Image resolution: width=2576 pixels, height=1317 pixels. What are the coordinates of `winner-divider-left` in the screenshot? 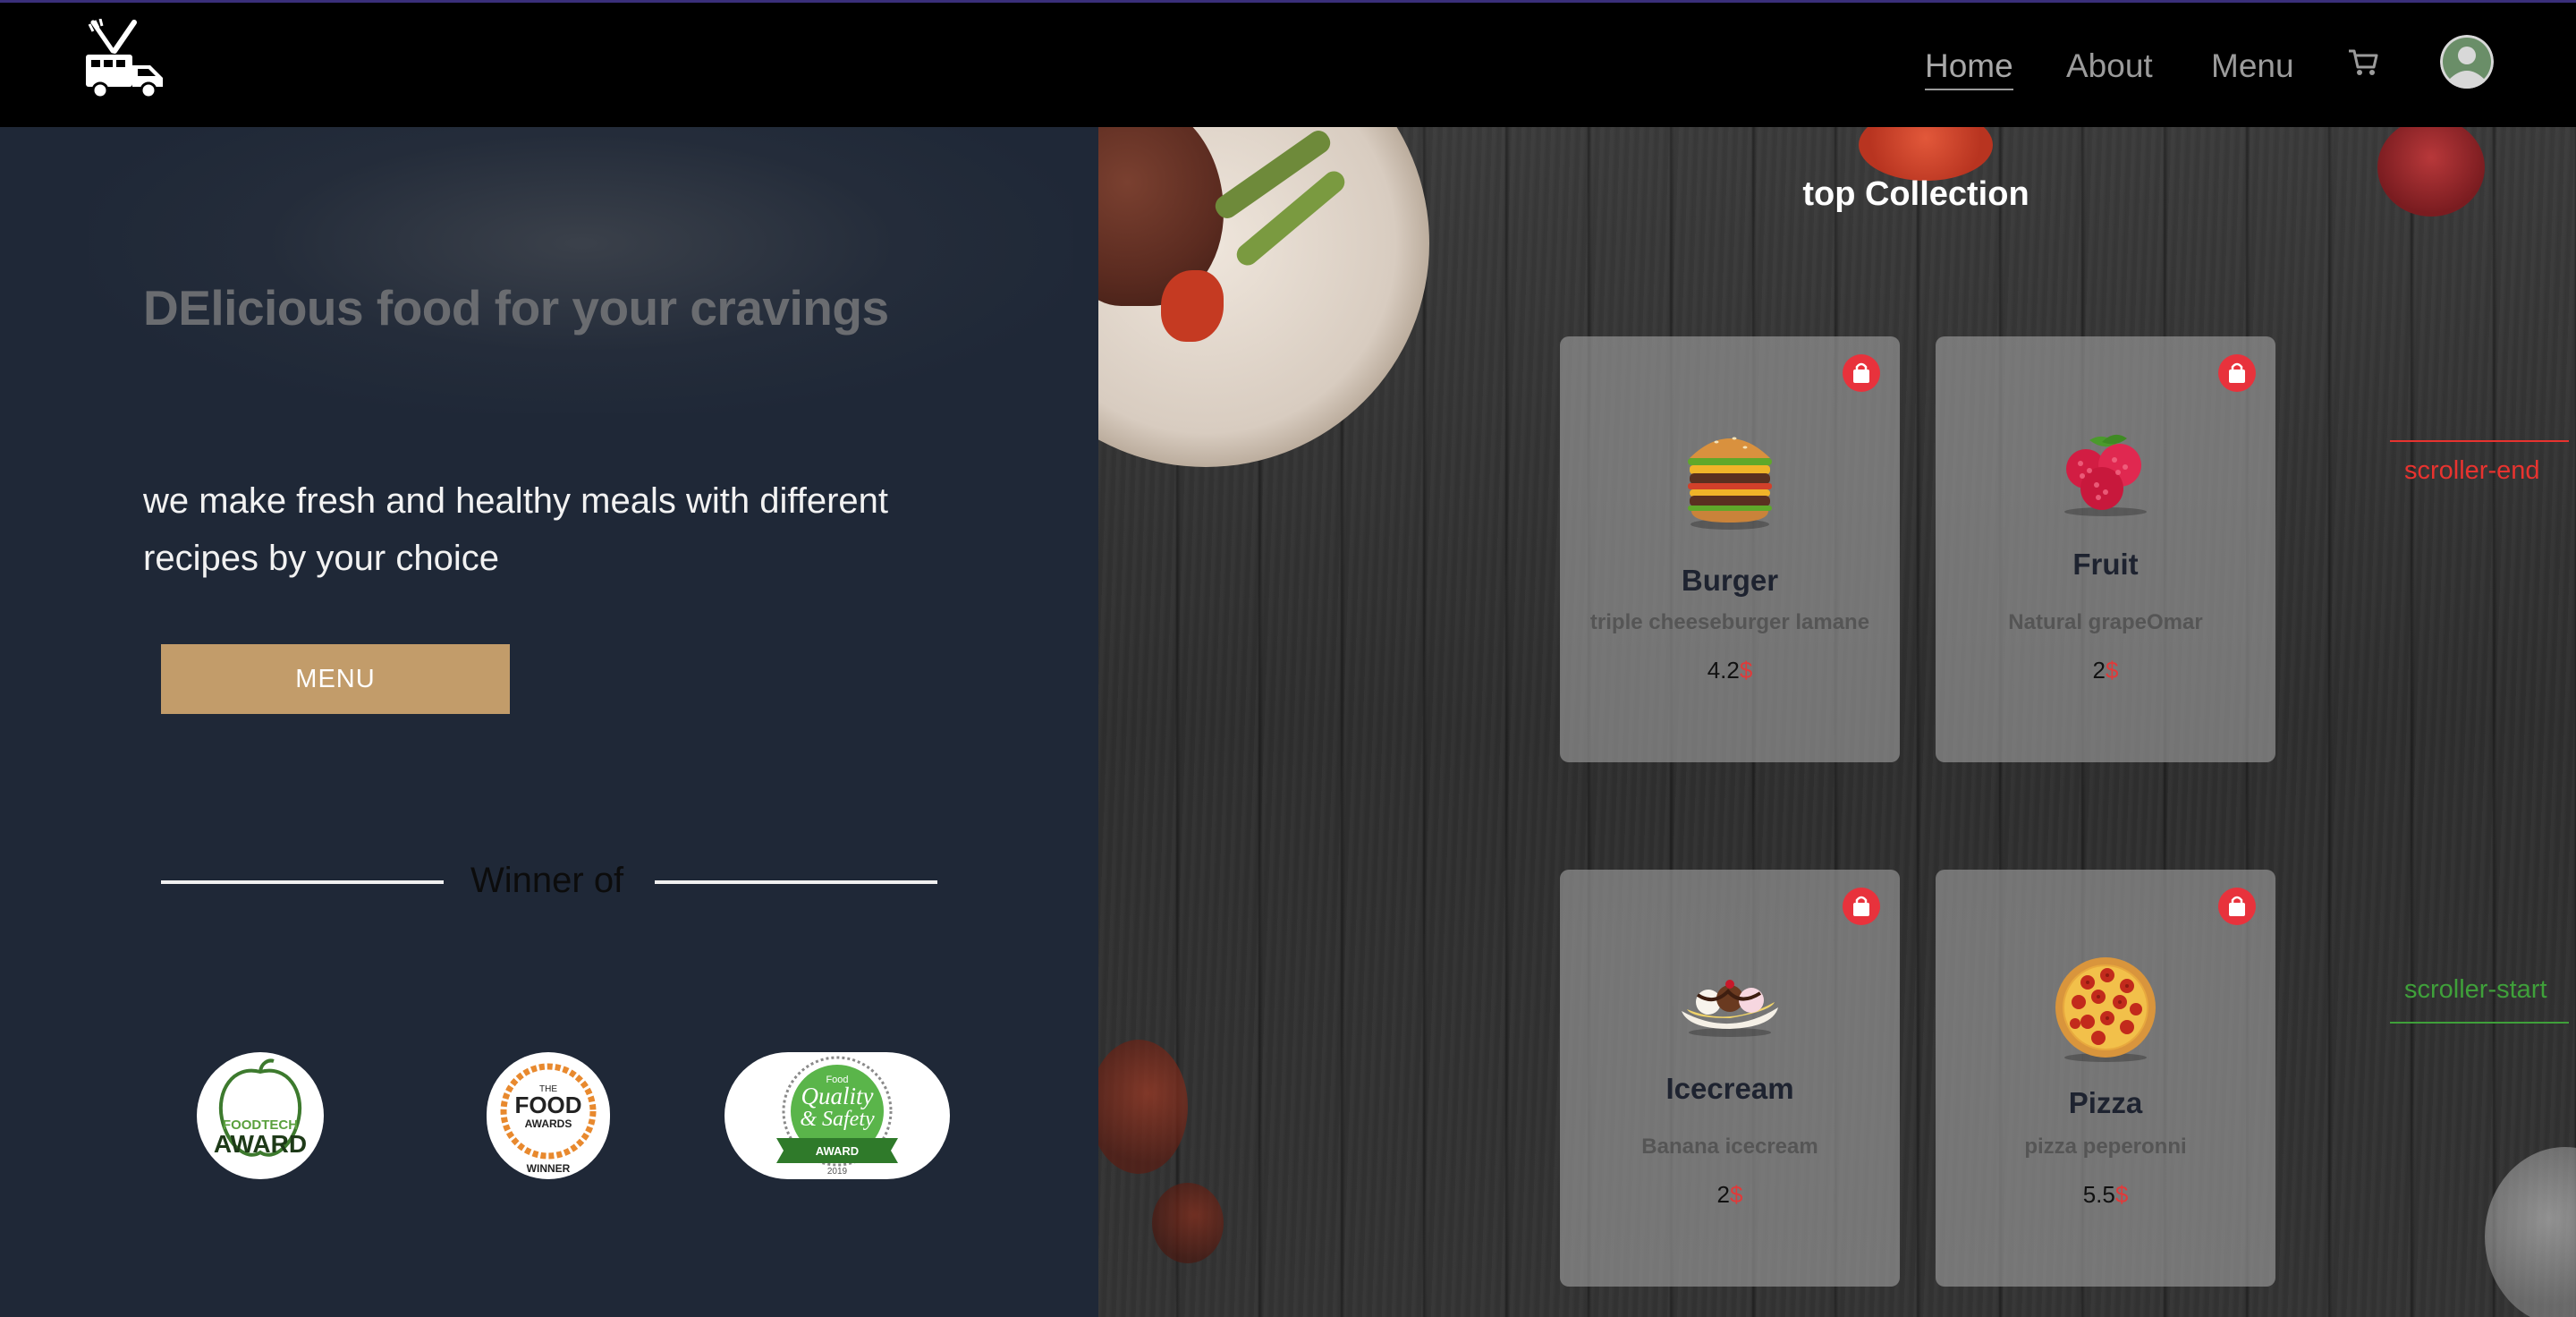 It's located at (302, 882).